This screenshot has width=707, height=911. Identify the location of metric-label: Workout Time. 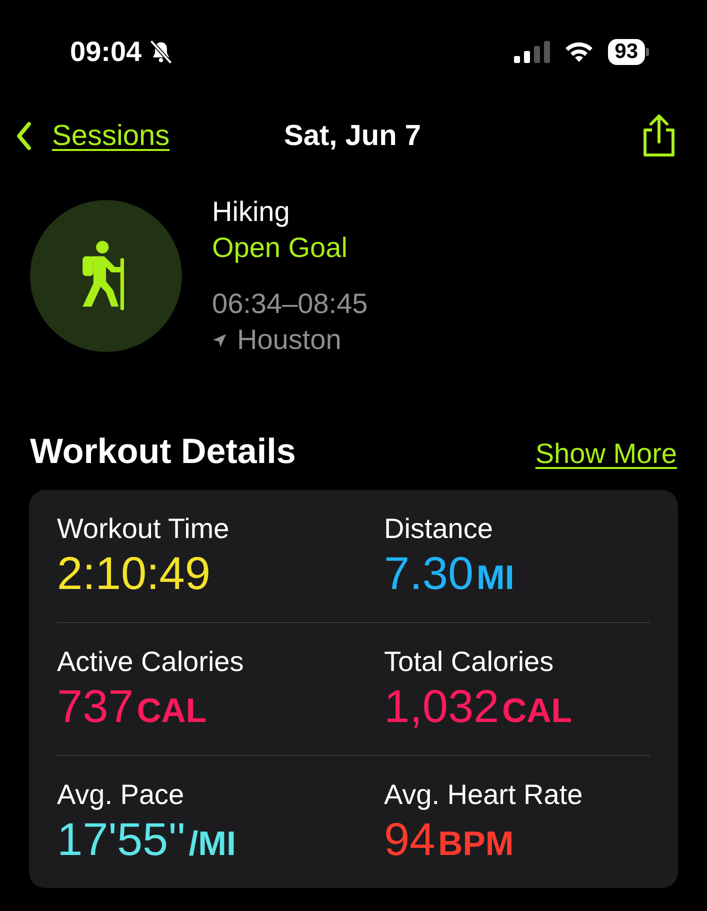
(143, 529).